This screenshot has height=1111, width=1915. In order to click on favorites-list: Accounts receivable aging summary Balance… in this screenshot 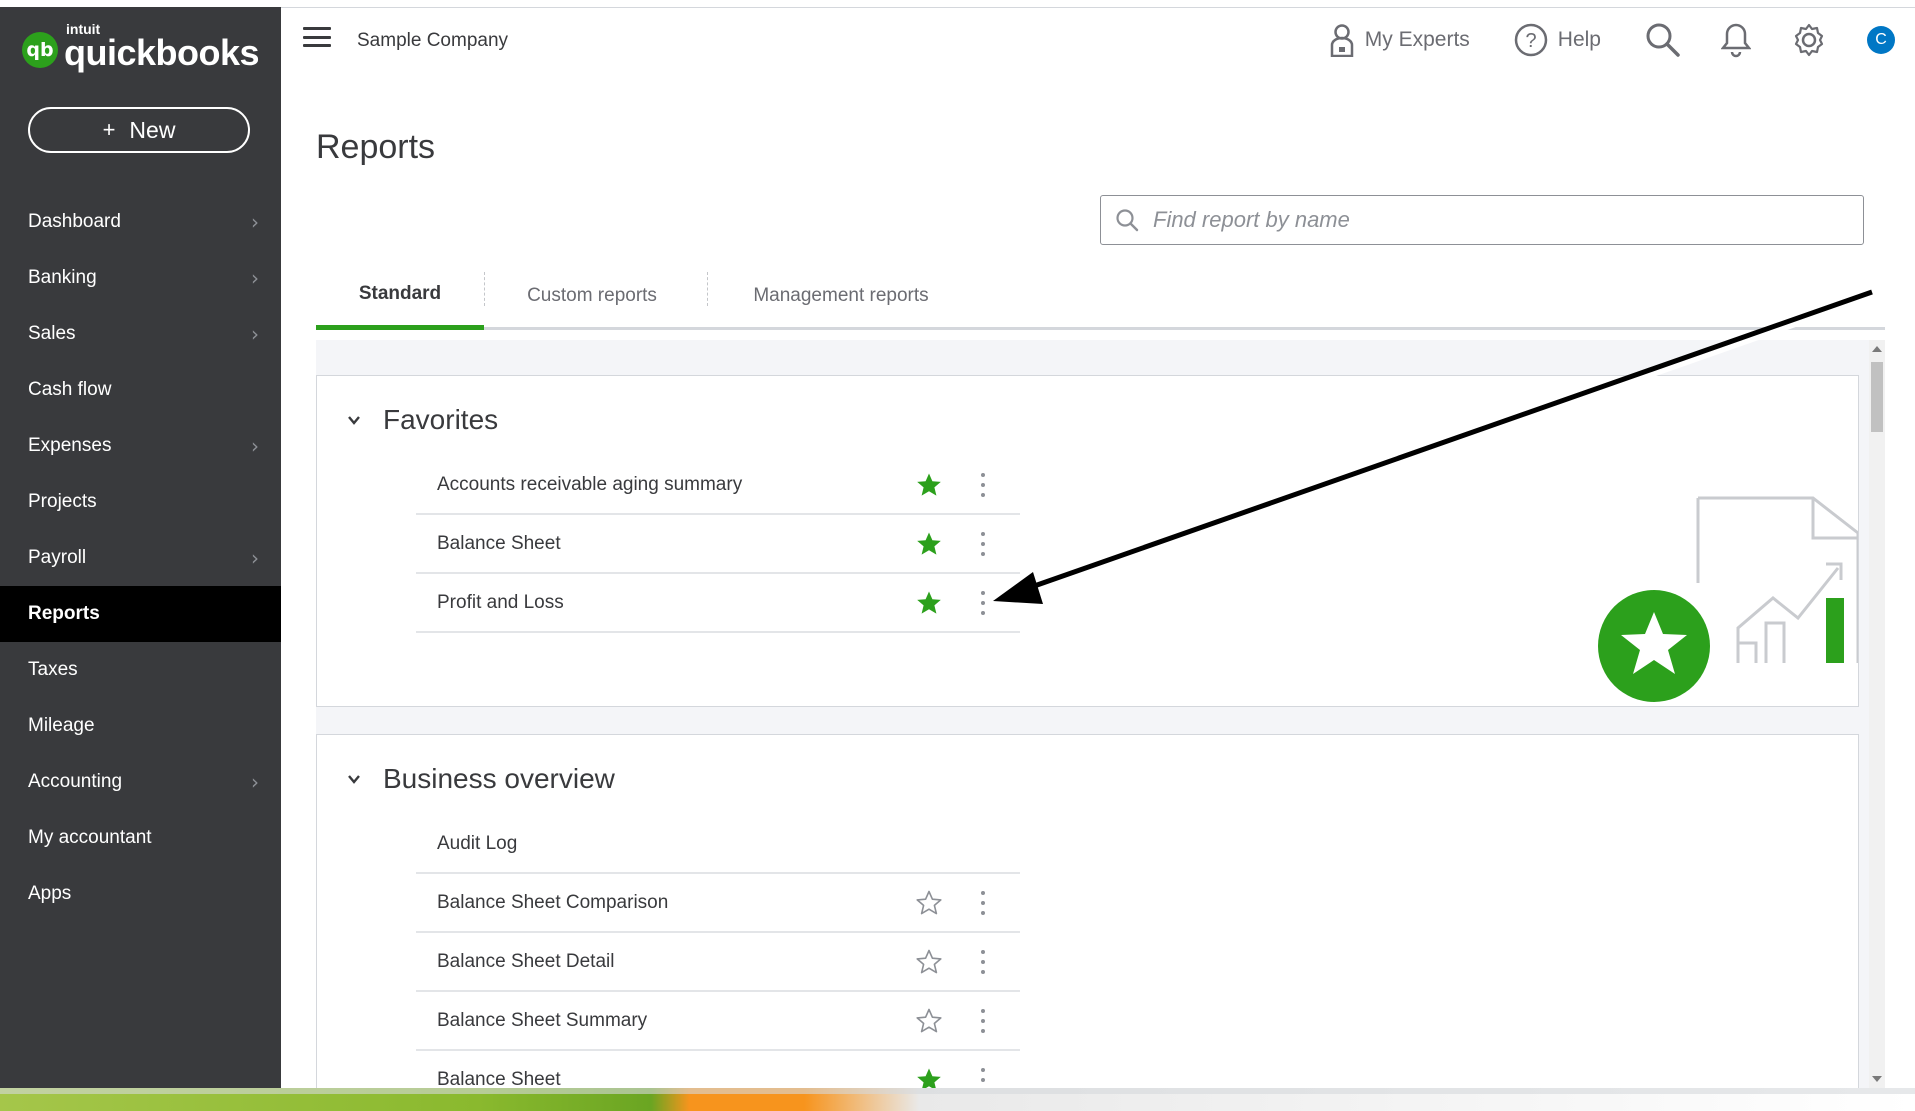, I will do `click(718, 544)`.